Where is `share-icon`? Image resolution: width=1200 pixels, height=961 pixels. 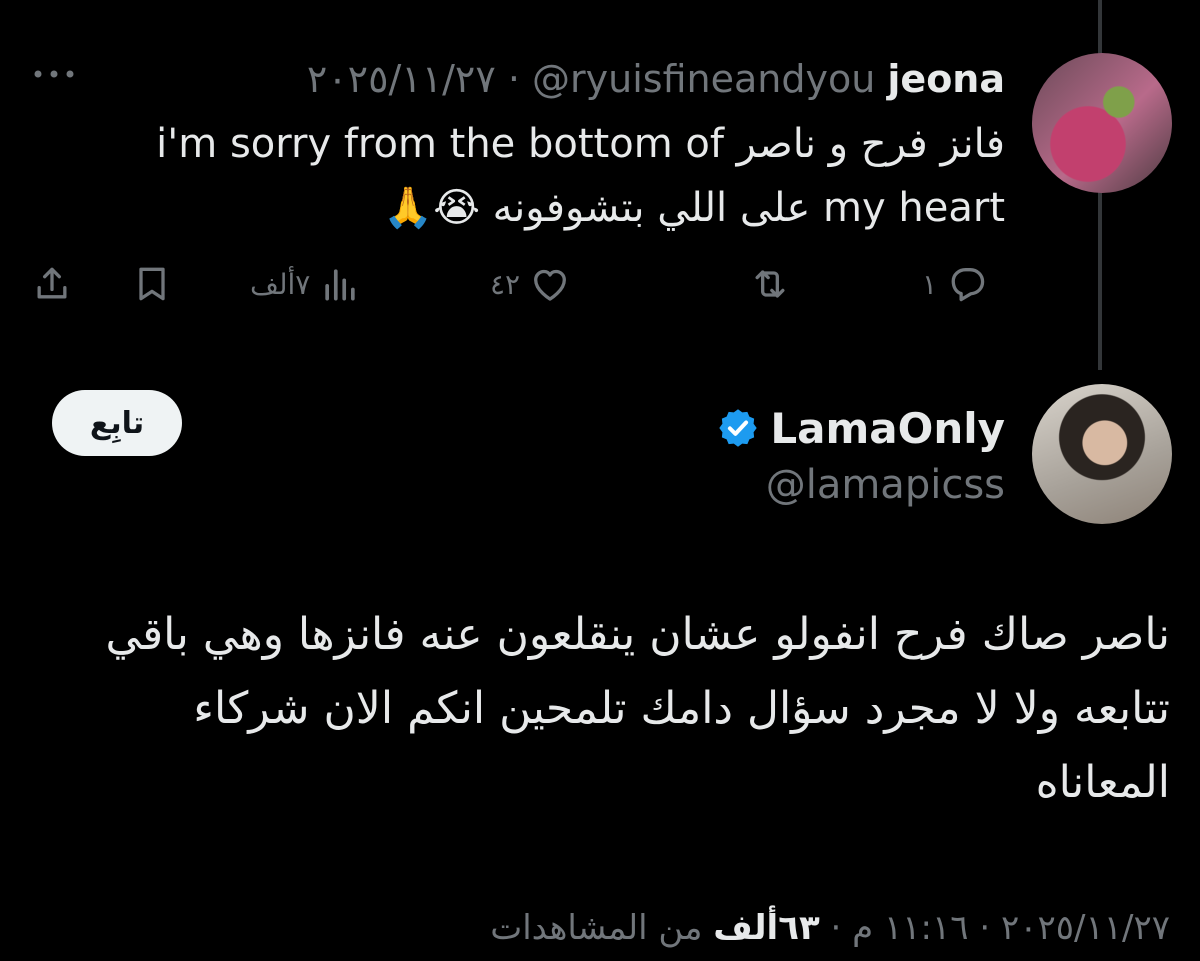
share-icon is located at coordinates (52, 283).